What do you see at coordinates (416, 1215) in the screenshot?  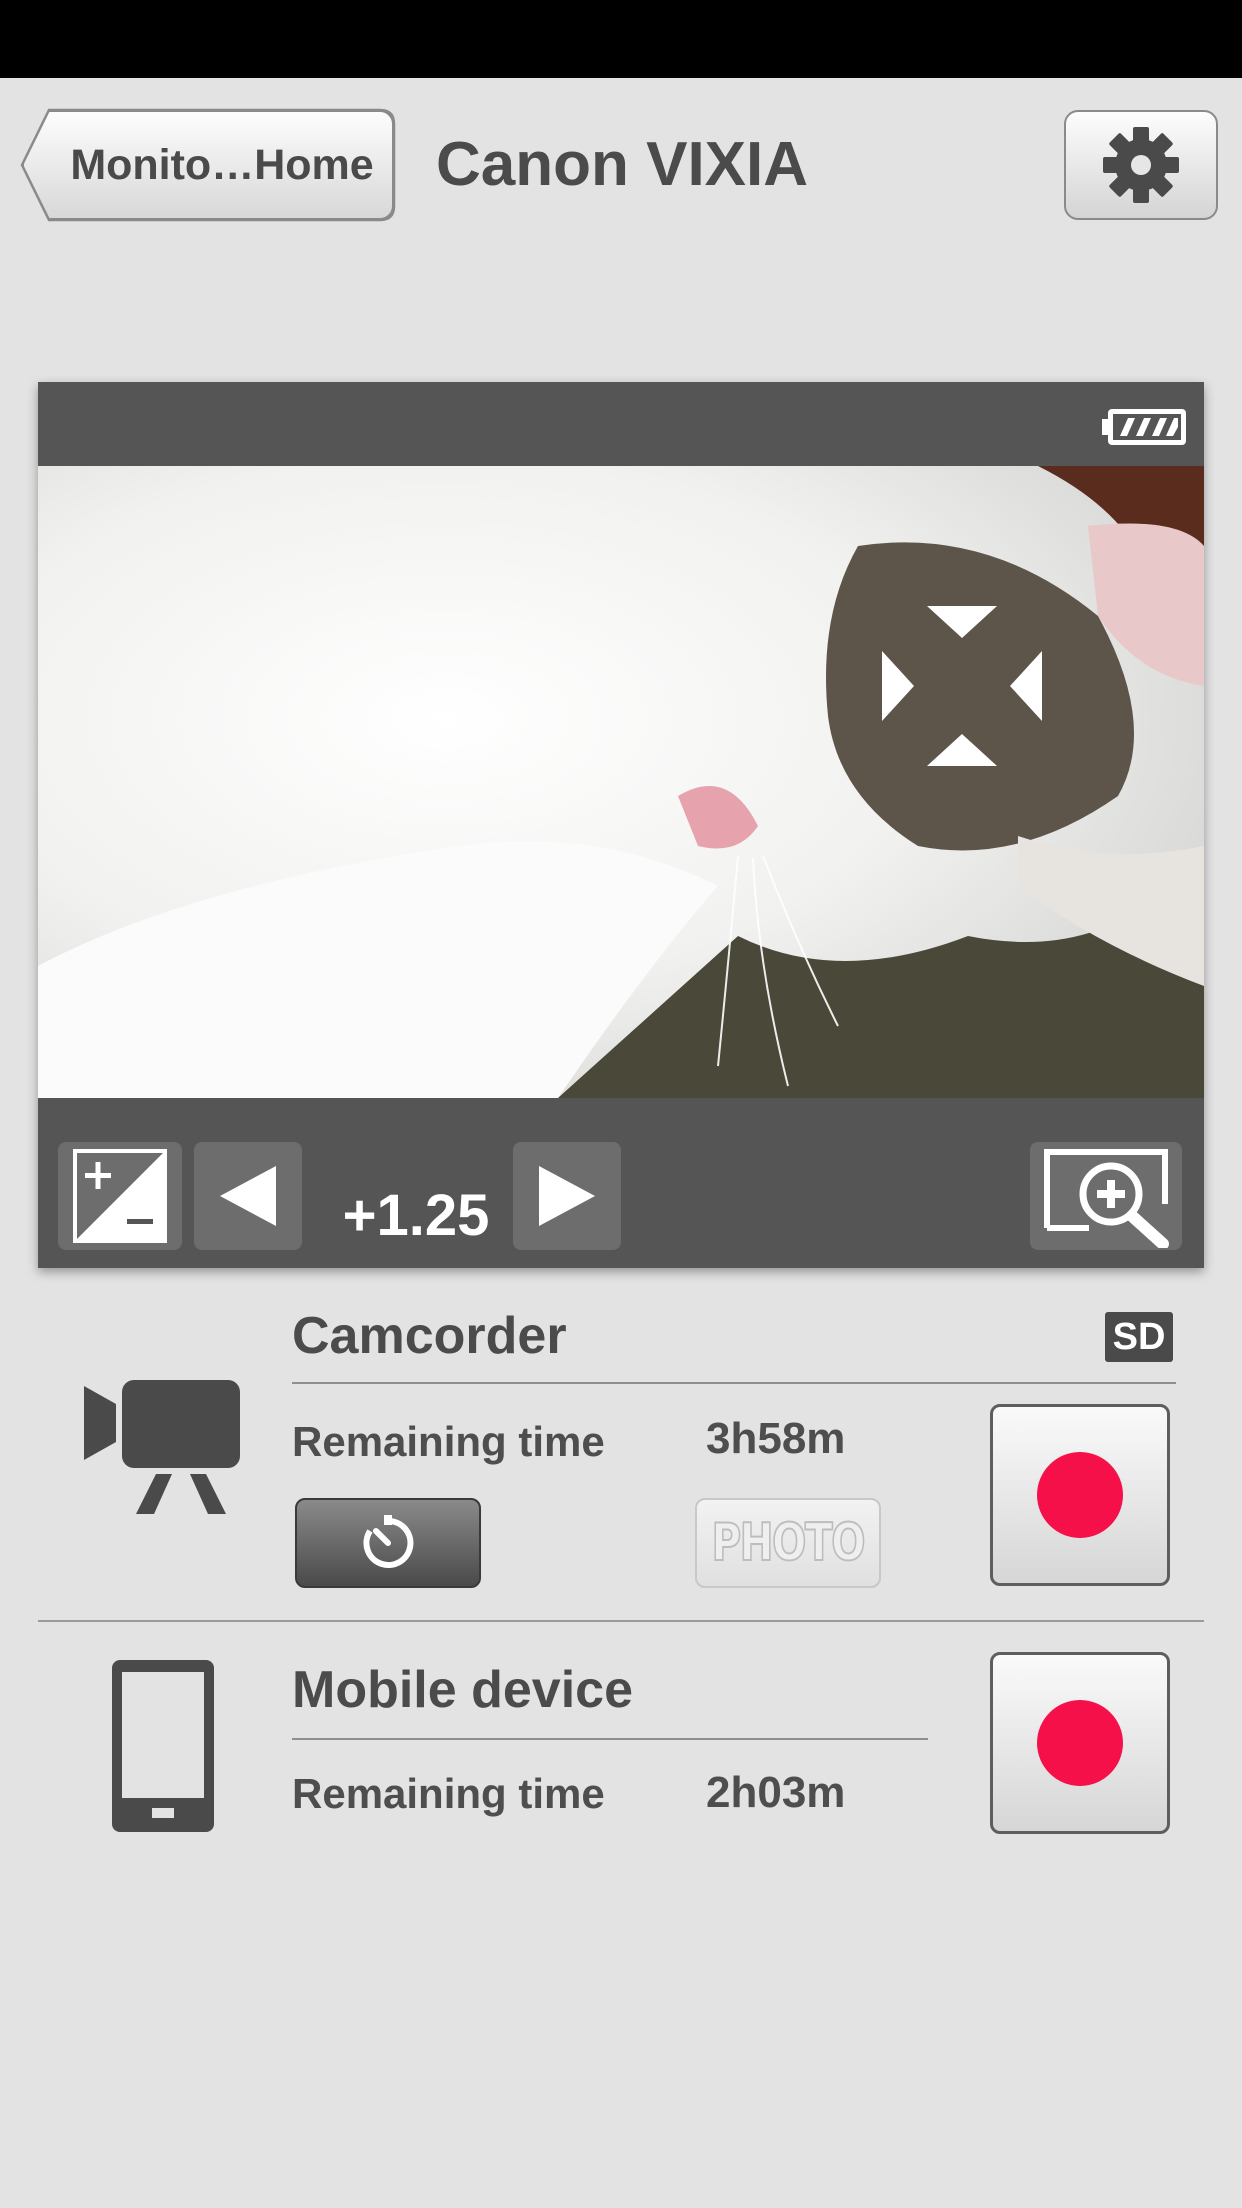 I see `exposure-value: +1.25` at bounding box center [416, 1215].